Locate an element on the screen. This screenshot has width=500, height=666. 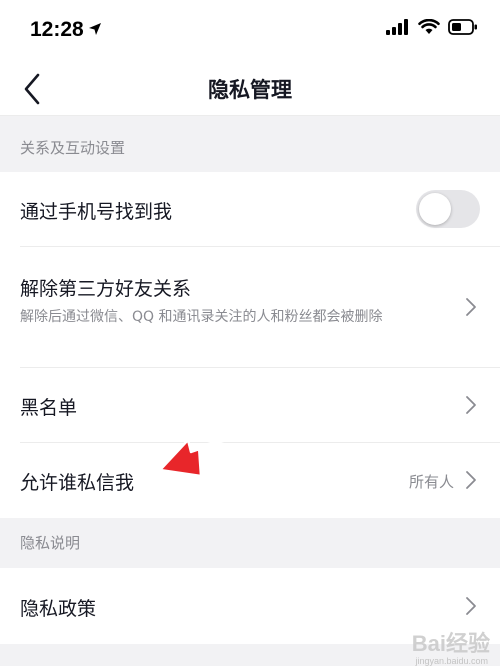
row-label: 允许谁私信我 is located at coordinates (77, 483).